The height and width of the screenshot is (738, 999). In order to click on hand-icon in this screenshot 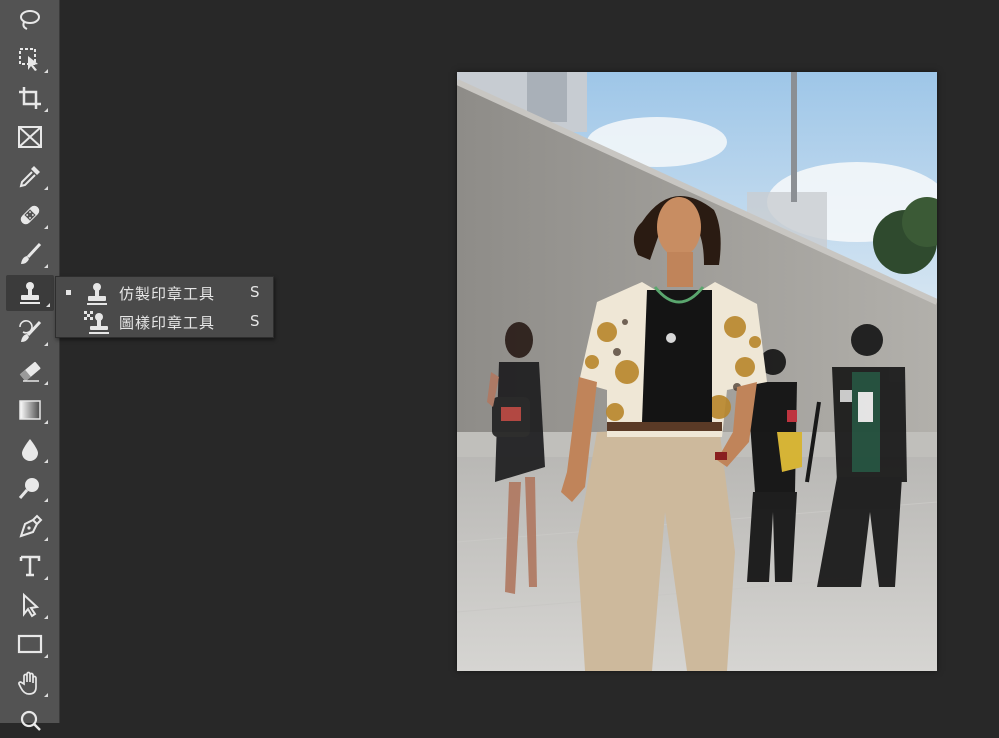, I will do `click(27, 683)`.